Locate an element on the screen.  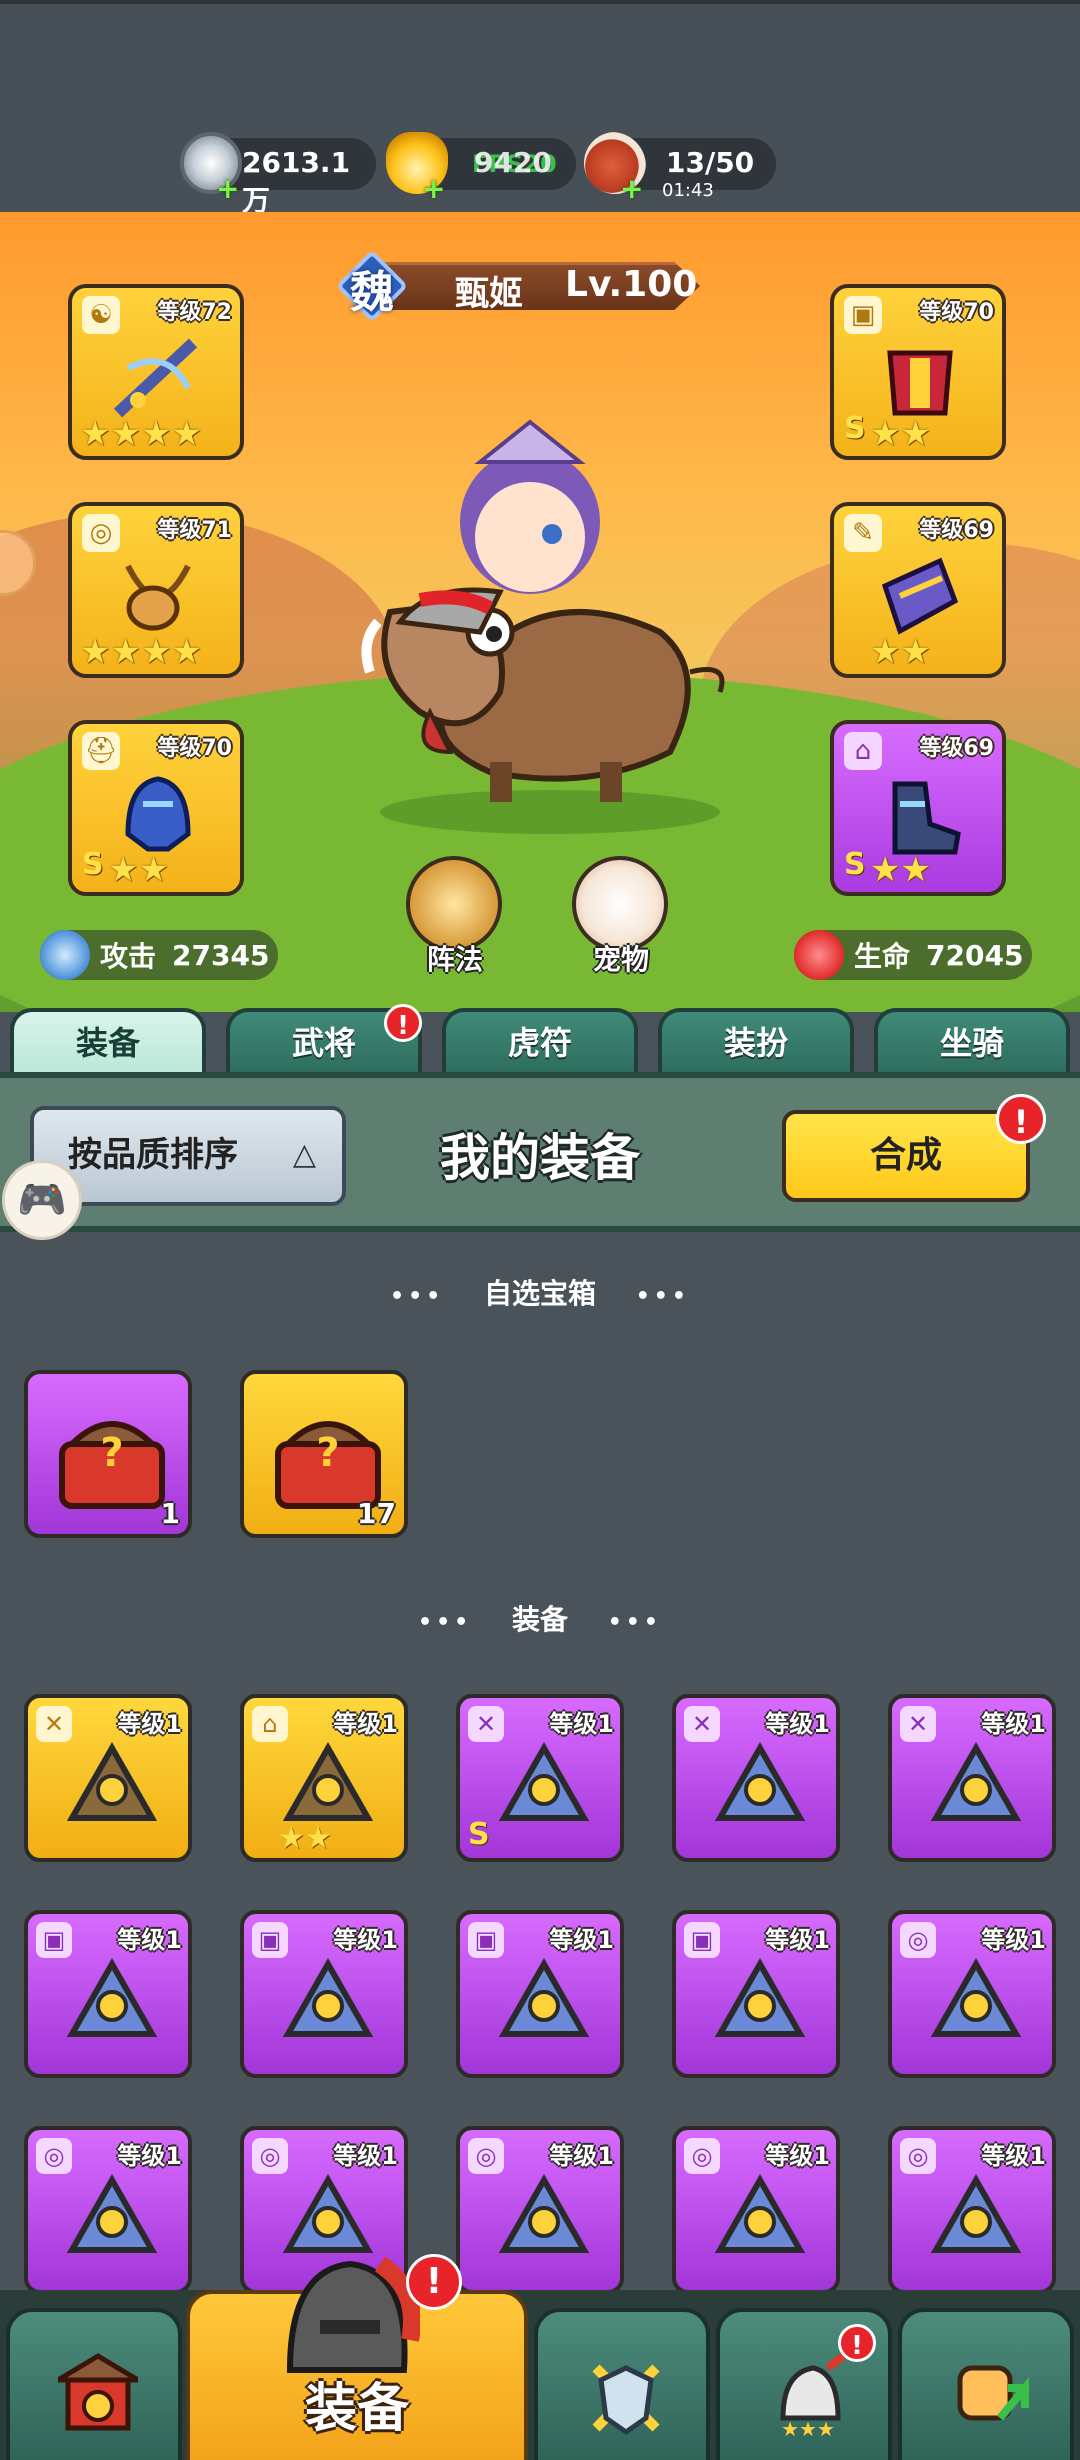
selectable-chest-gold: ? 17 is located at coordinates (324, 1454).